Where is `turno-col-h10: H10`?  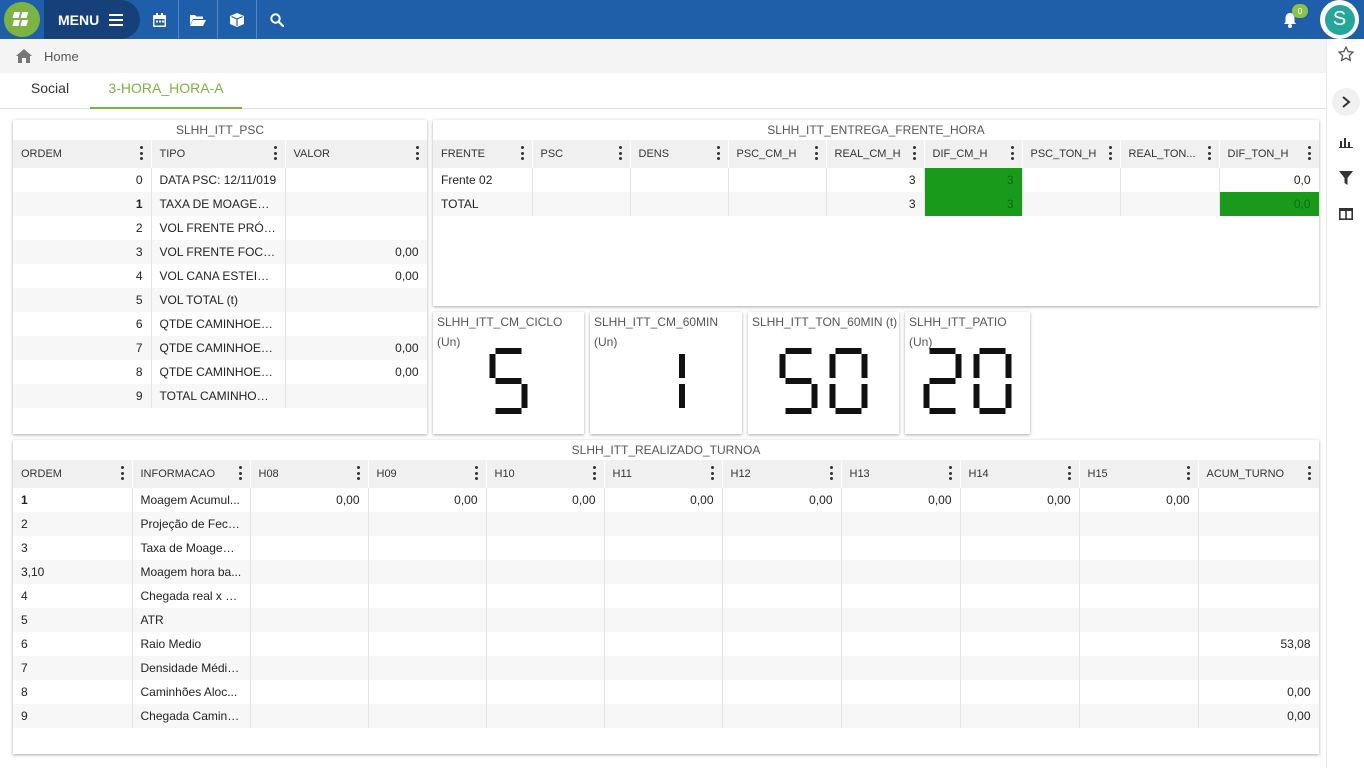 turno-col-h10: H10 is located at coordinates (545, 474).